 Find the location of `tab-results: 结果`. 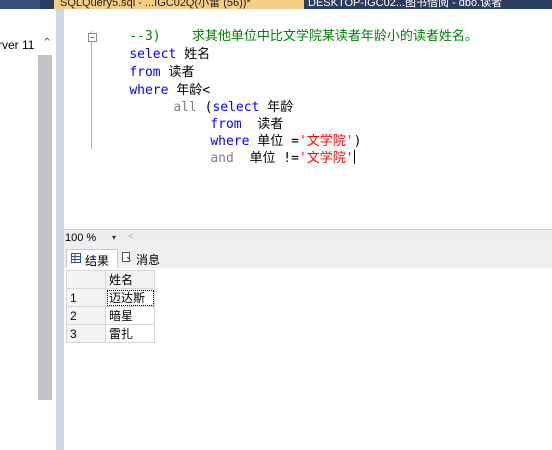

tab-results: 结果 is located at coordinates (92, 259).